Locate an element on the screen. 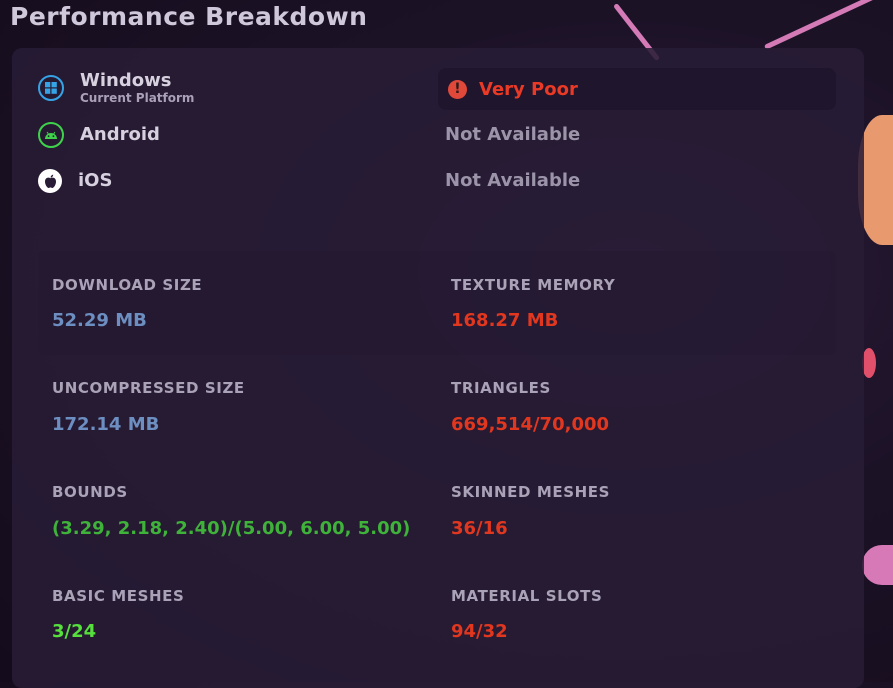 Image resolution: width=893 pixels, height=688 pixels. android-icon is located at coordinates (51, 135).